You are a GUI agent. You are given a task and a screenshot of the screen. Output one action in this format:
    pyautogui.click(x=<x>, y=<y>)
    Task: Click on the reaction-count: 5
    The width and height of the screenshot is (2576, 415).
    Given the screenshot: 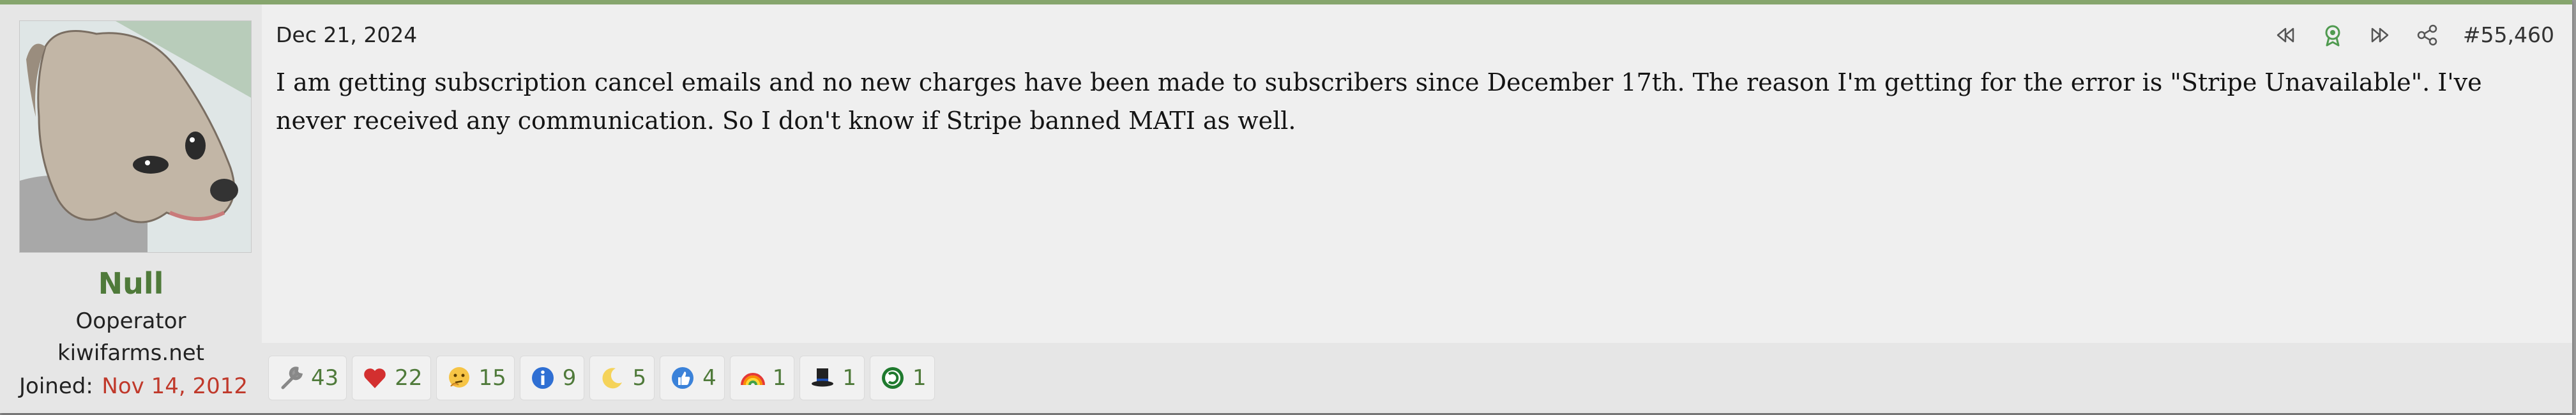 What is the action you would take?
    pyautogui.click(x=640, y=378)
    